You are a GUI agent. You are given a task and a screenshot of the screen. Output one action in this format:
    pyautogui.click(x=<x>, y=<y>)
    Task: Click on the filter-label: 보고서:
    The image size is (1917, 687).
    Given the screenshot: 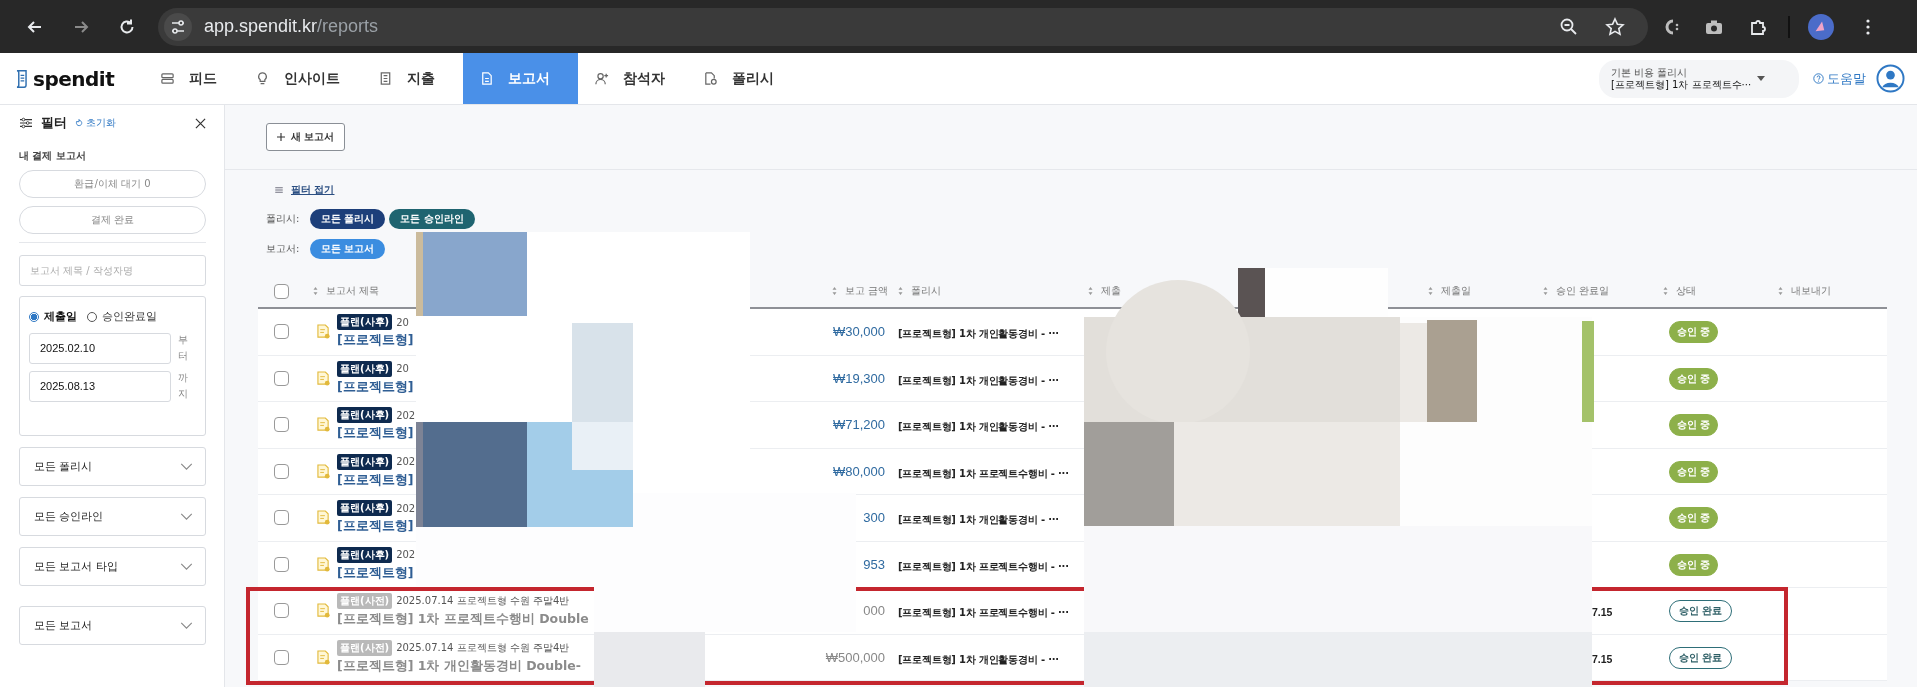 What is the action you would take?
    pyautogui.click(x=283, y=249)
    